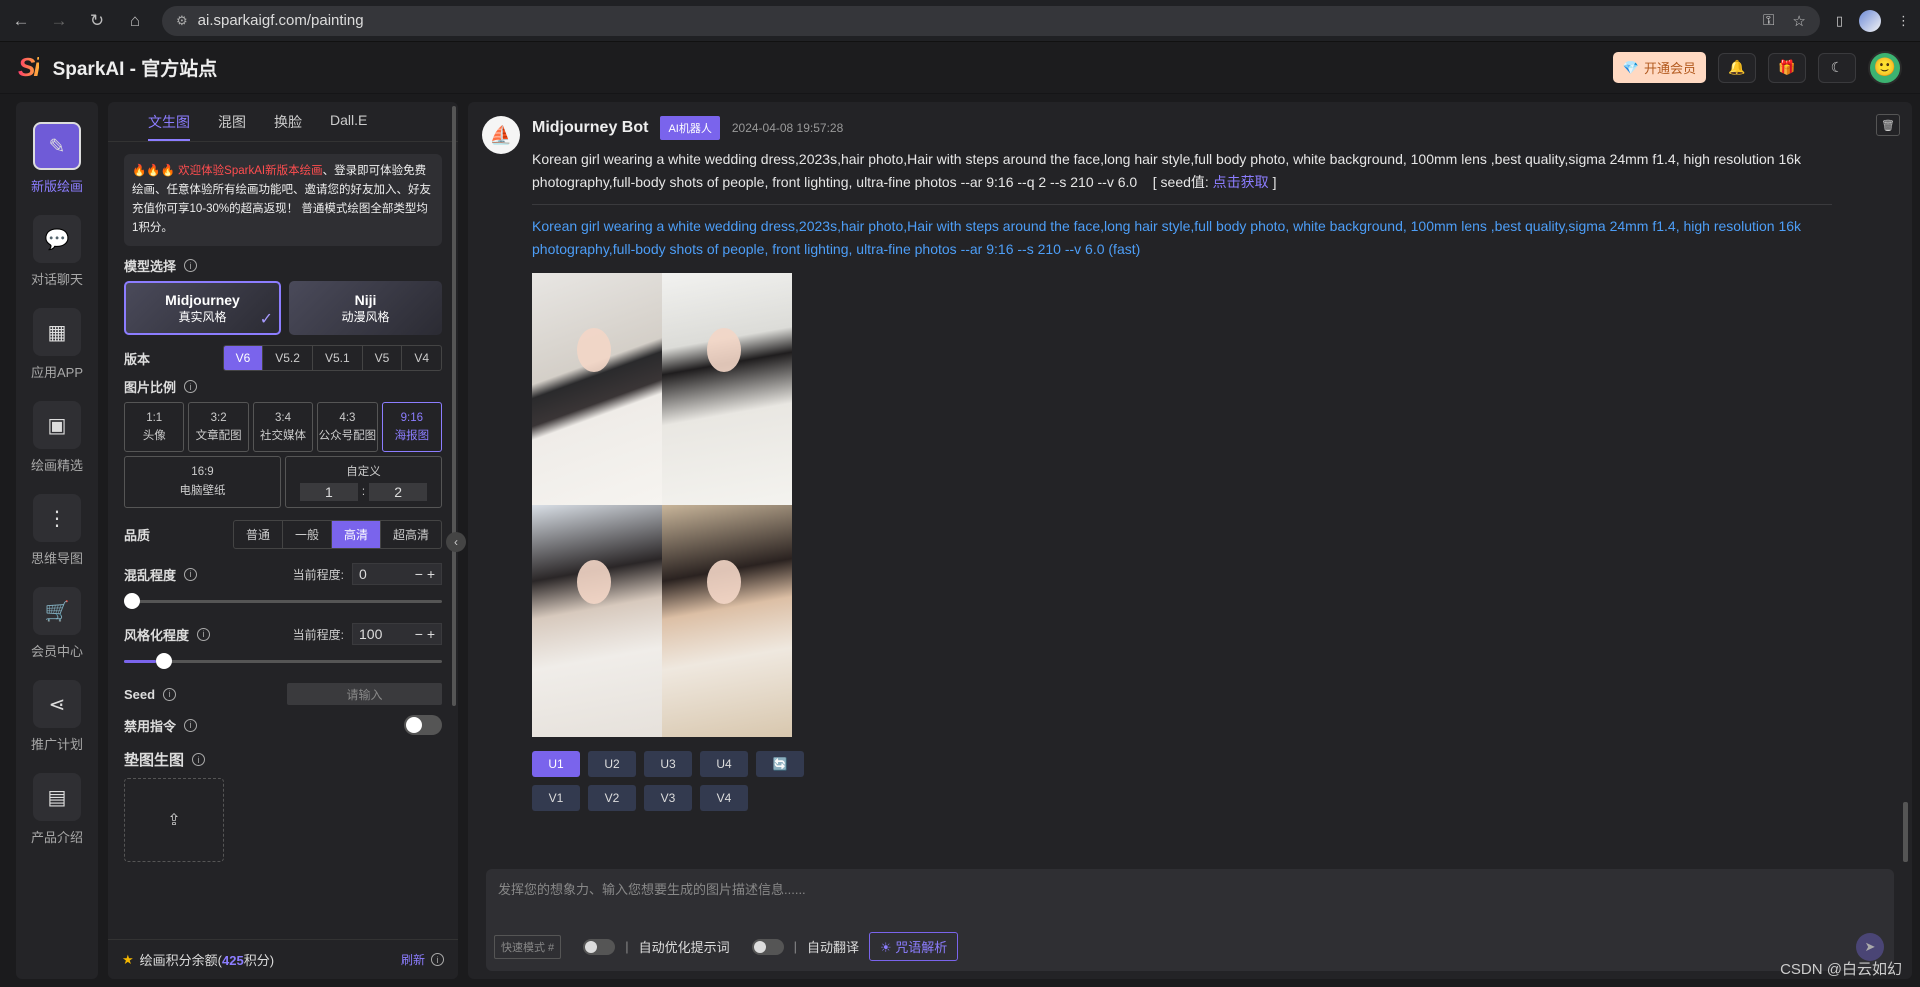 Image resolution: width=1920 pixels, height=987 pixels. What do you see at coordinates (218, 427) in the screenshot?
I see `ratio-3-2: 3:2 文章配图` at bounding box center [218, 427].